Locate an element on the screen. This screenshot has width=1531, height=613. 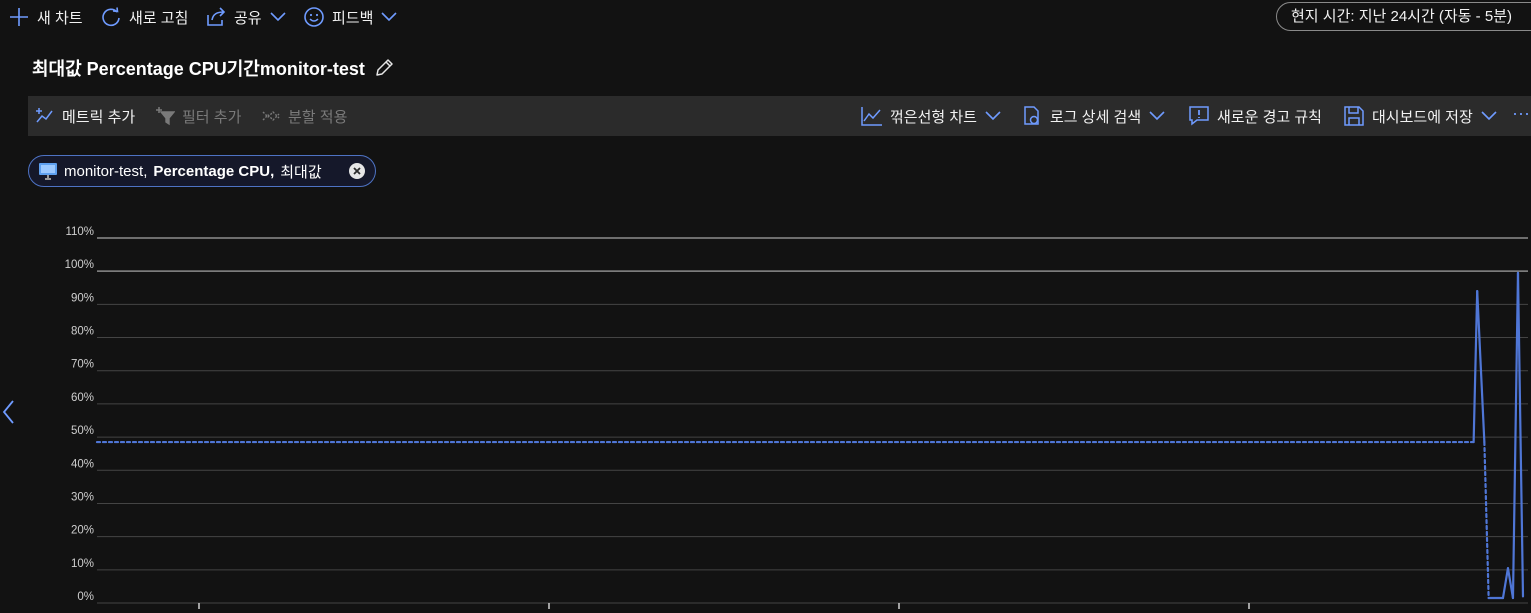
alert-icon is located at coordinates (1199, 116).